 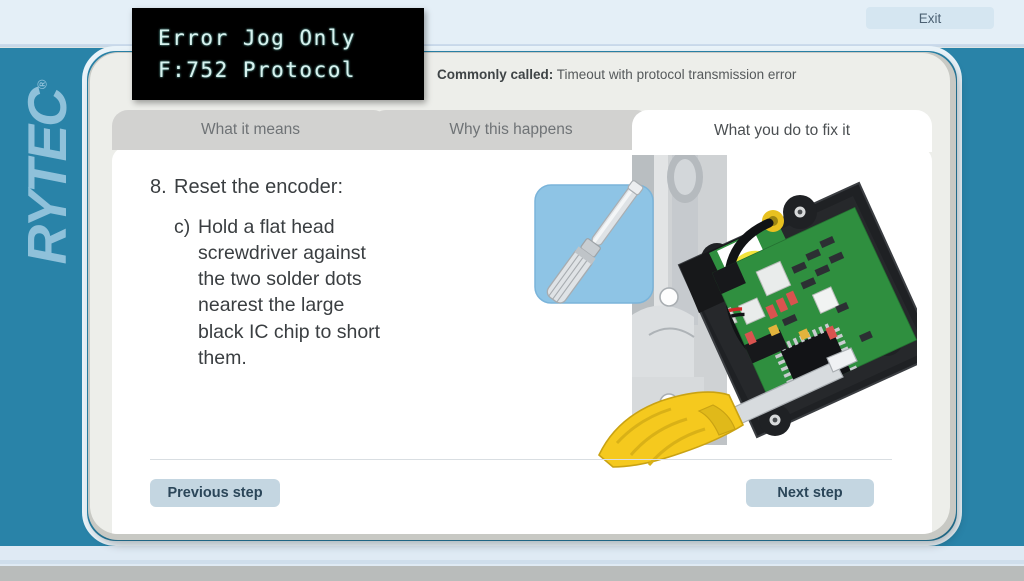 I want to click on step-heading: 8. Reset the encoder:, so click(x=285, y=187).